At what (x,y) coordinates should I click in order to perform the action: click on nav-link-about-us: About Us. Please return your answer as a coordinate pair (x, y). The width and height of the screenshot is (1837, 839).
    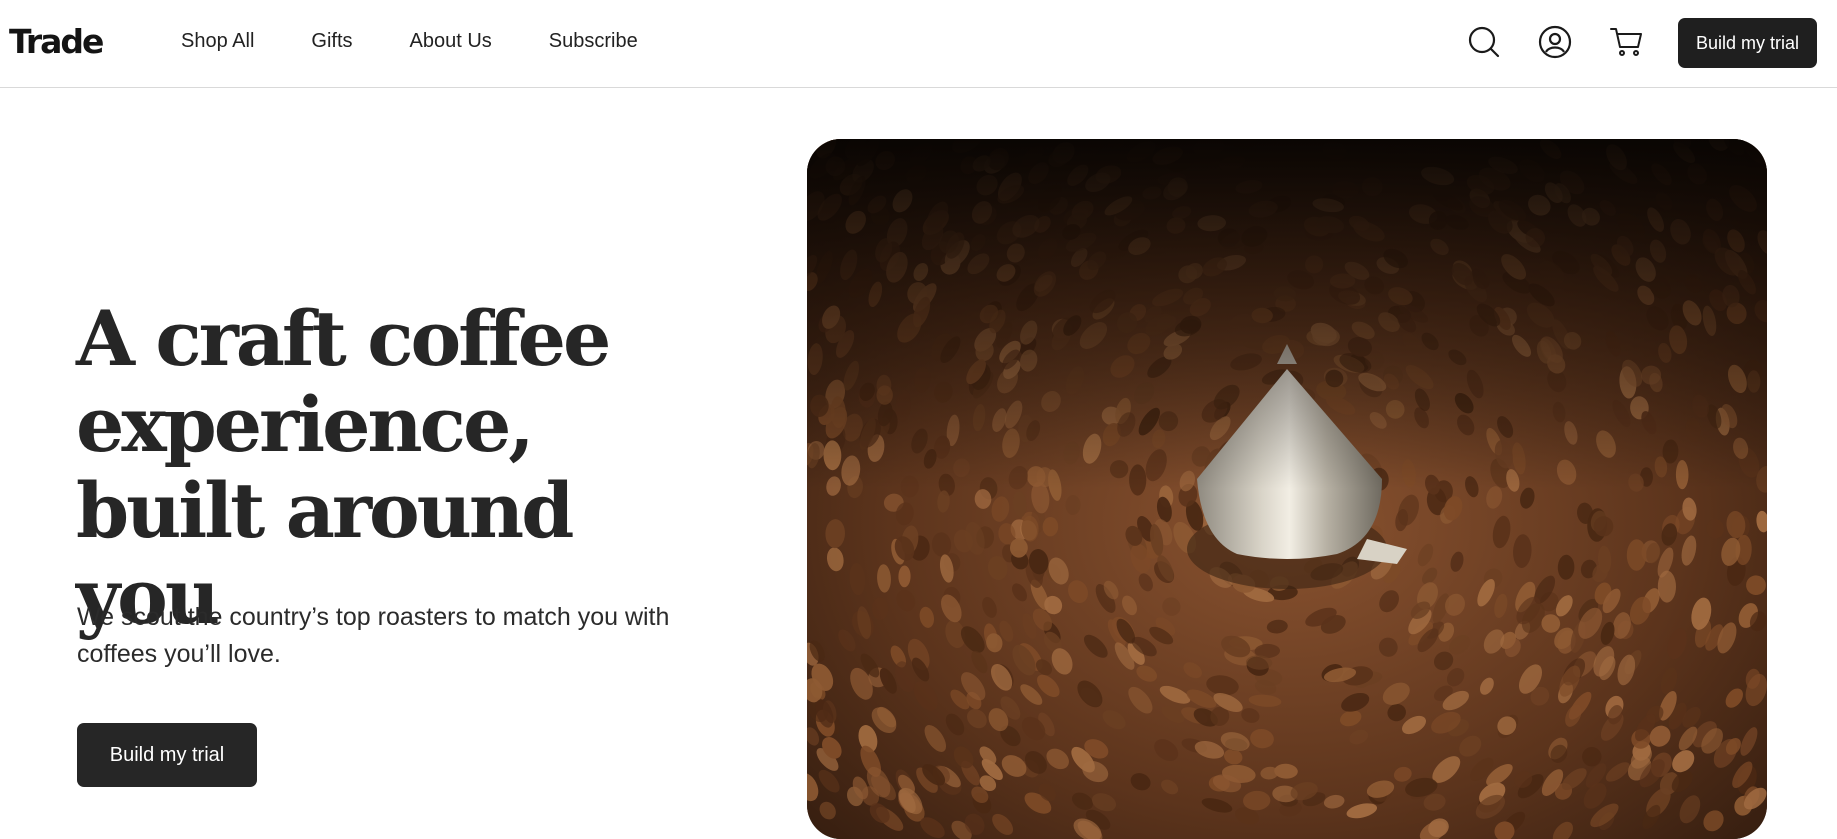
    Looking at the image, I should click on (451, 41).